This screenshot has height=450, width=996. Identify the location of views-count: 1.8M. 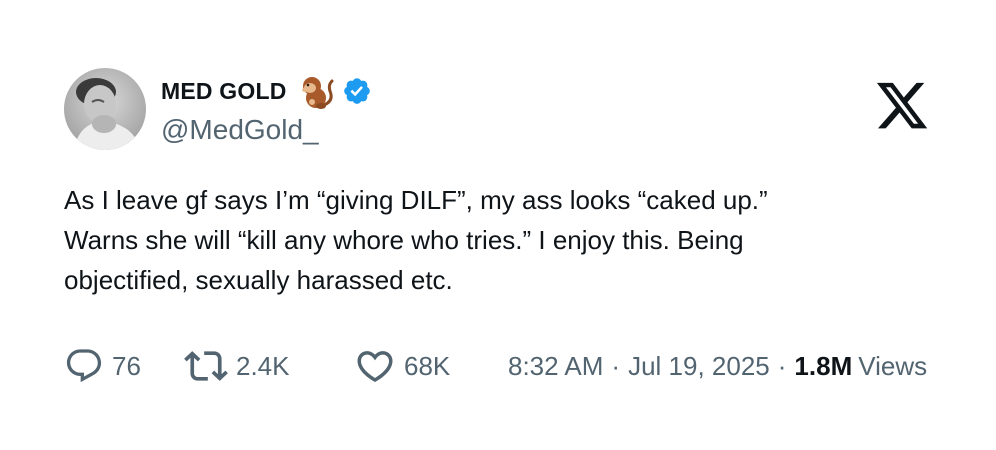
(823, 365).